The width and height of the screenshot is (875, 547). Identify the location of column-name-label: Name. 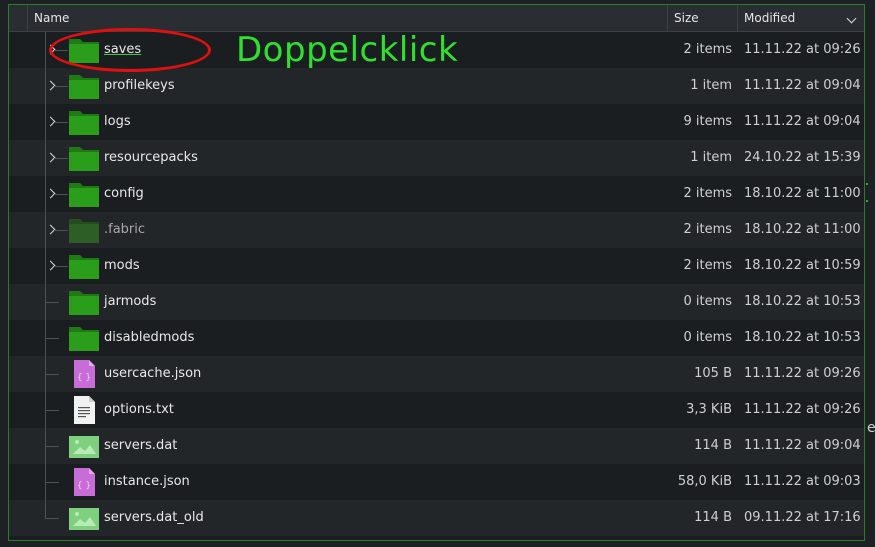
(52, 18).